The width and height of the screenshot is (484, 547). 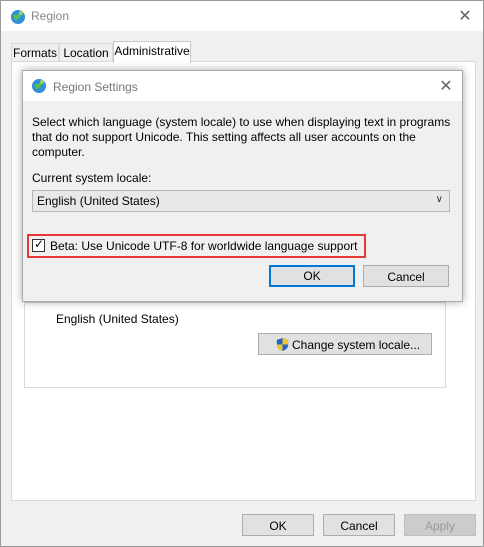 I want to click on tab-formats: Formats, so click(x=35, y=52).